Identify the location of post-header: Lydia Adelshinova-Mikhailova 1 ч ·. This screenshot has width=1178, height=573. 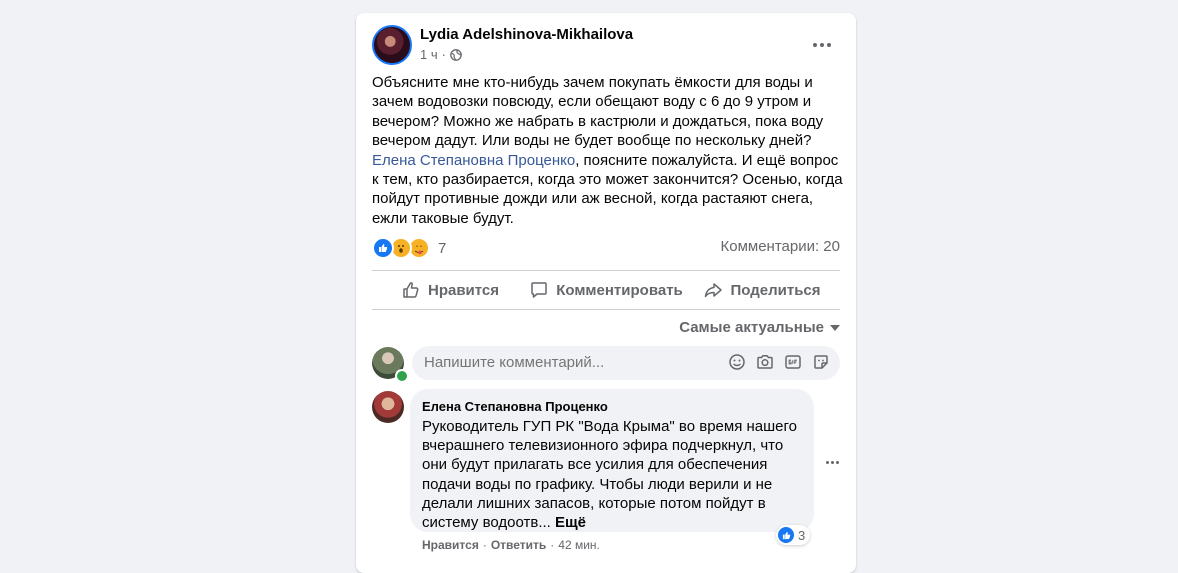
(607, 46).